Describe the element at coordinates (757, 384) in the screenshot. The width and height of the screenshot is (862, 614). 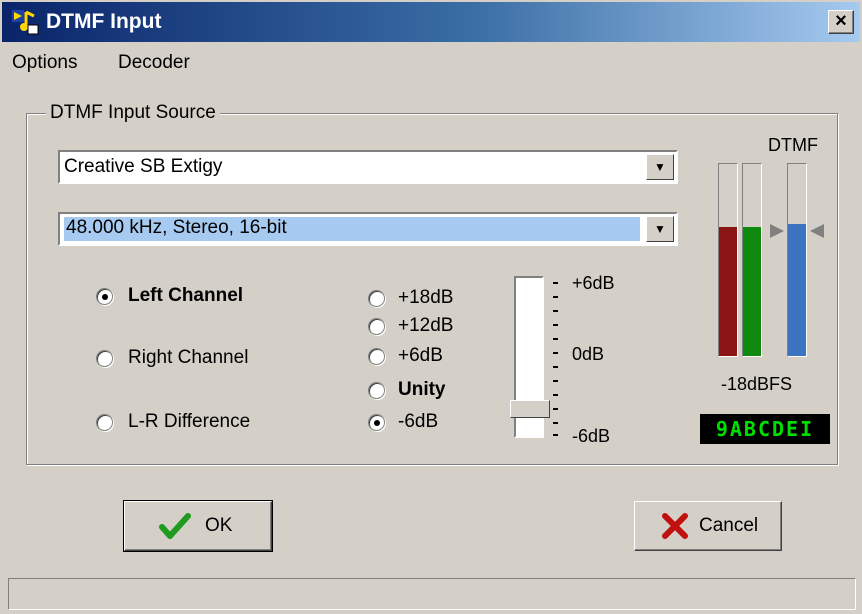
I see `level-dbfs-label: -18dBFS` at that location.